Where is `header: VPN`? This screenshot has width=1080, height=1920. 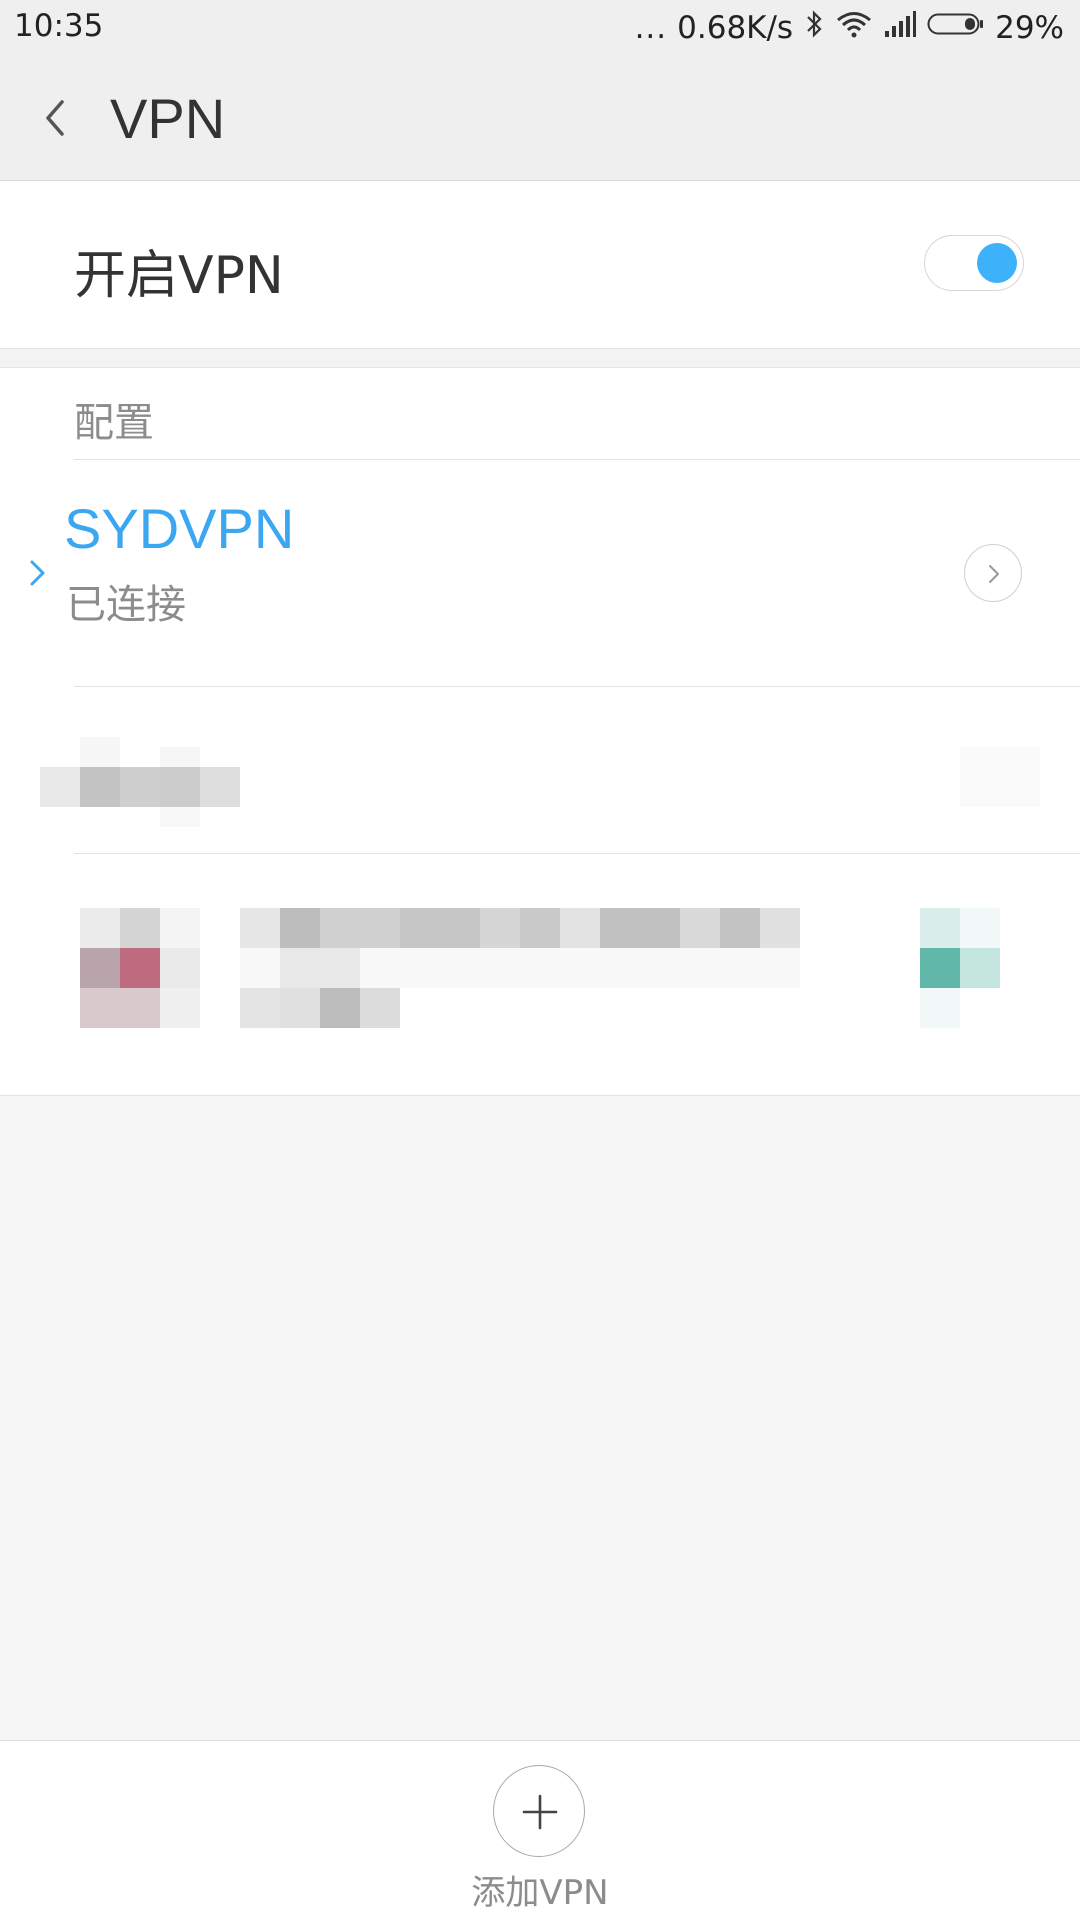 header: VPN is located at coordinates (540, 118).